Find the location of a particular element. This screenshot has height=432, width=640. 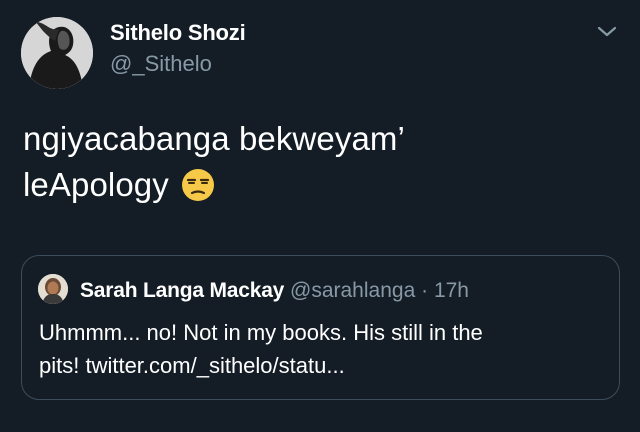

author-avatar is located at coordinates (57, 53).